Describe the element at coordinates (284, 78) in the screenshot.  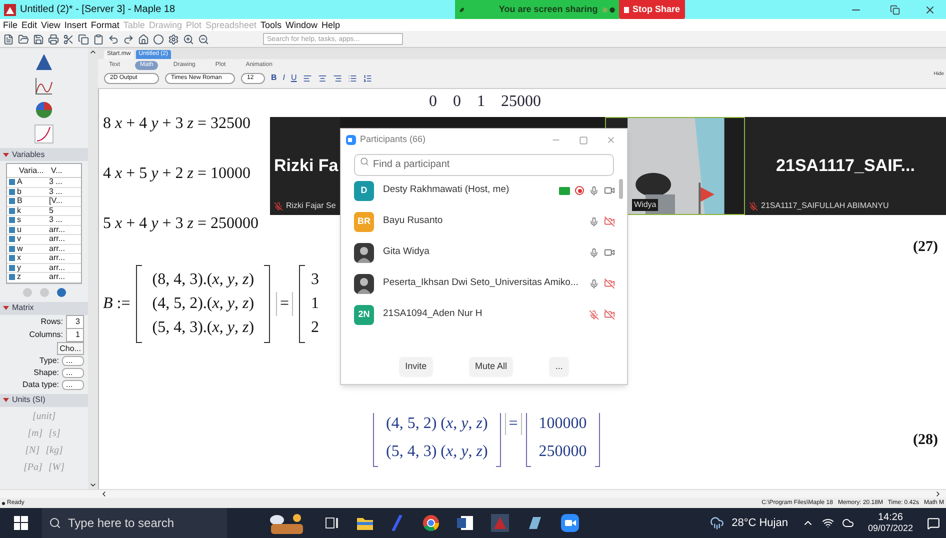
I see `format-button: I` at that location.